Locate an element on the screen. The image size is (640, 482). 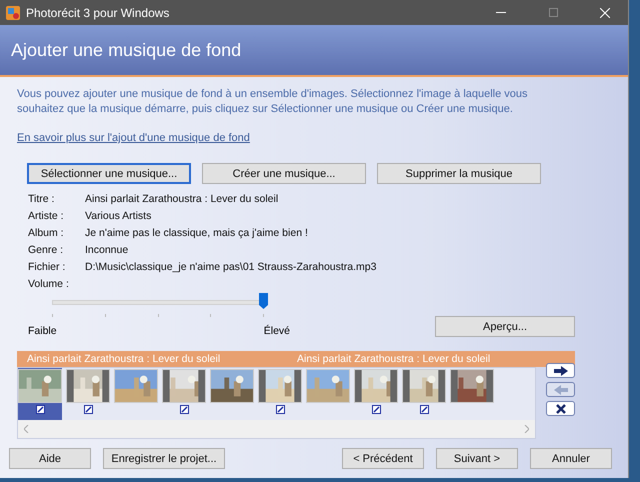
arrow-right-icon is located at coordinates (561, 371).